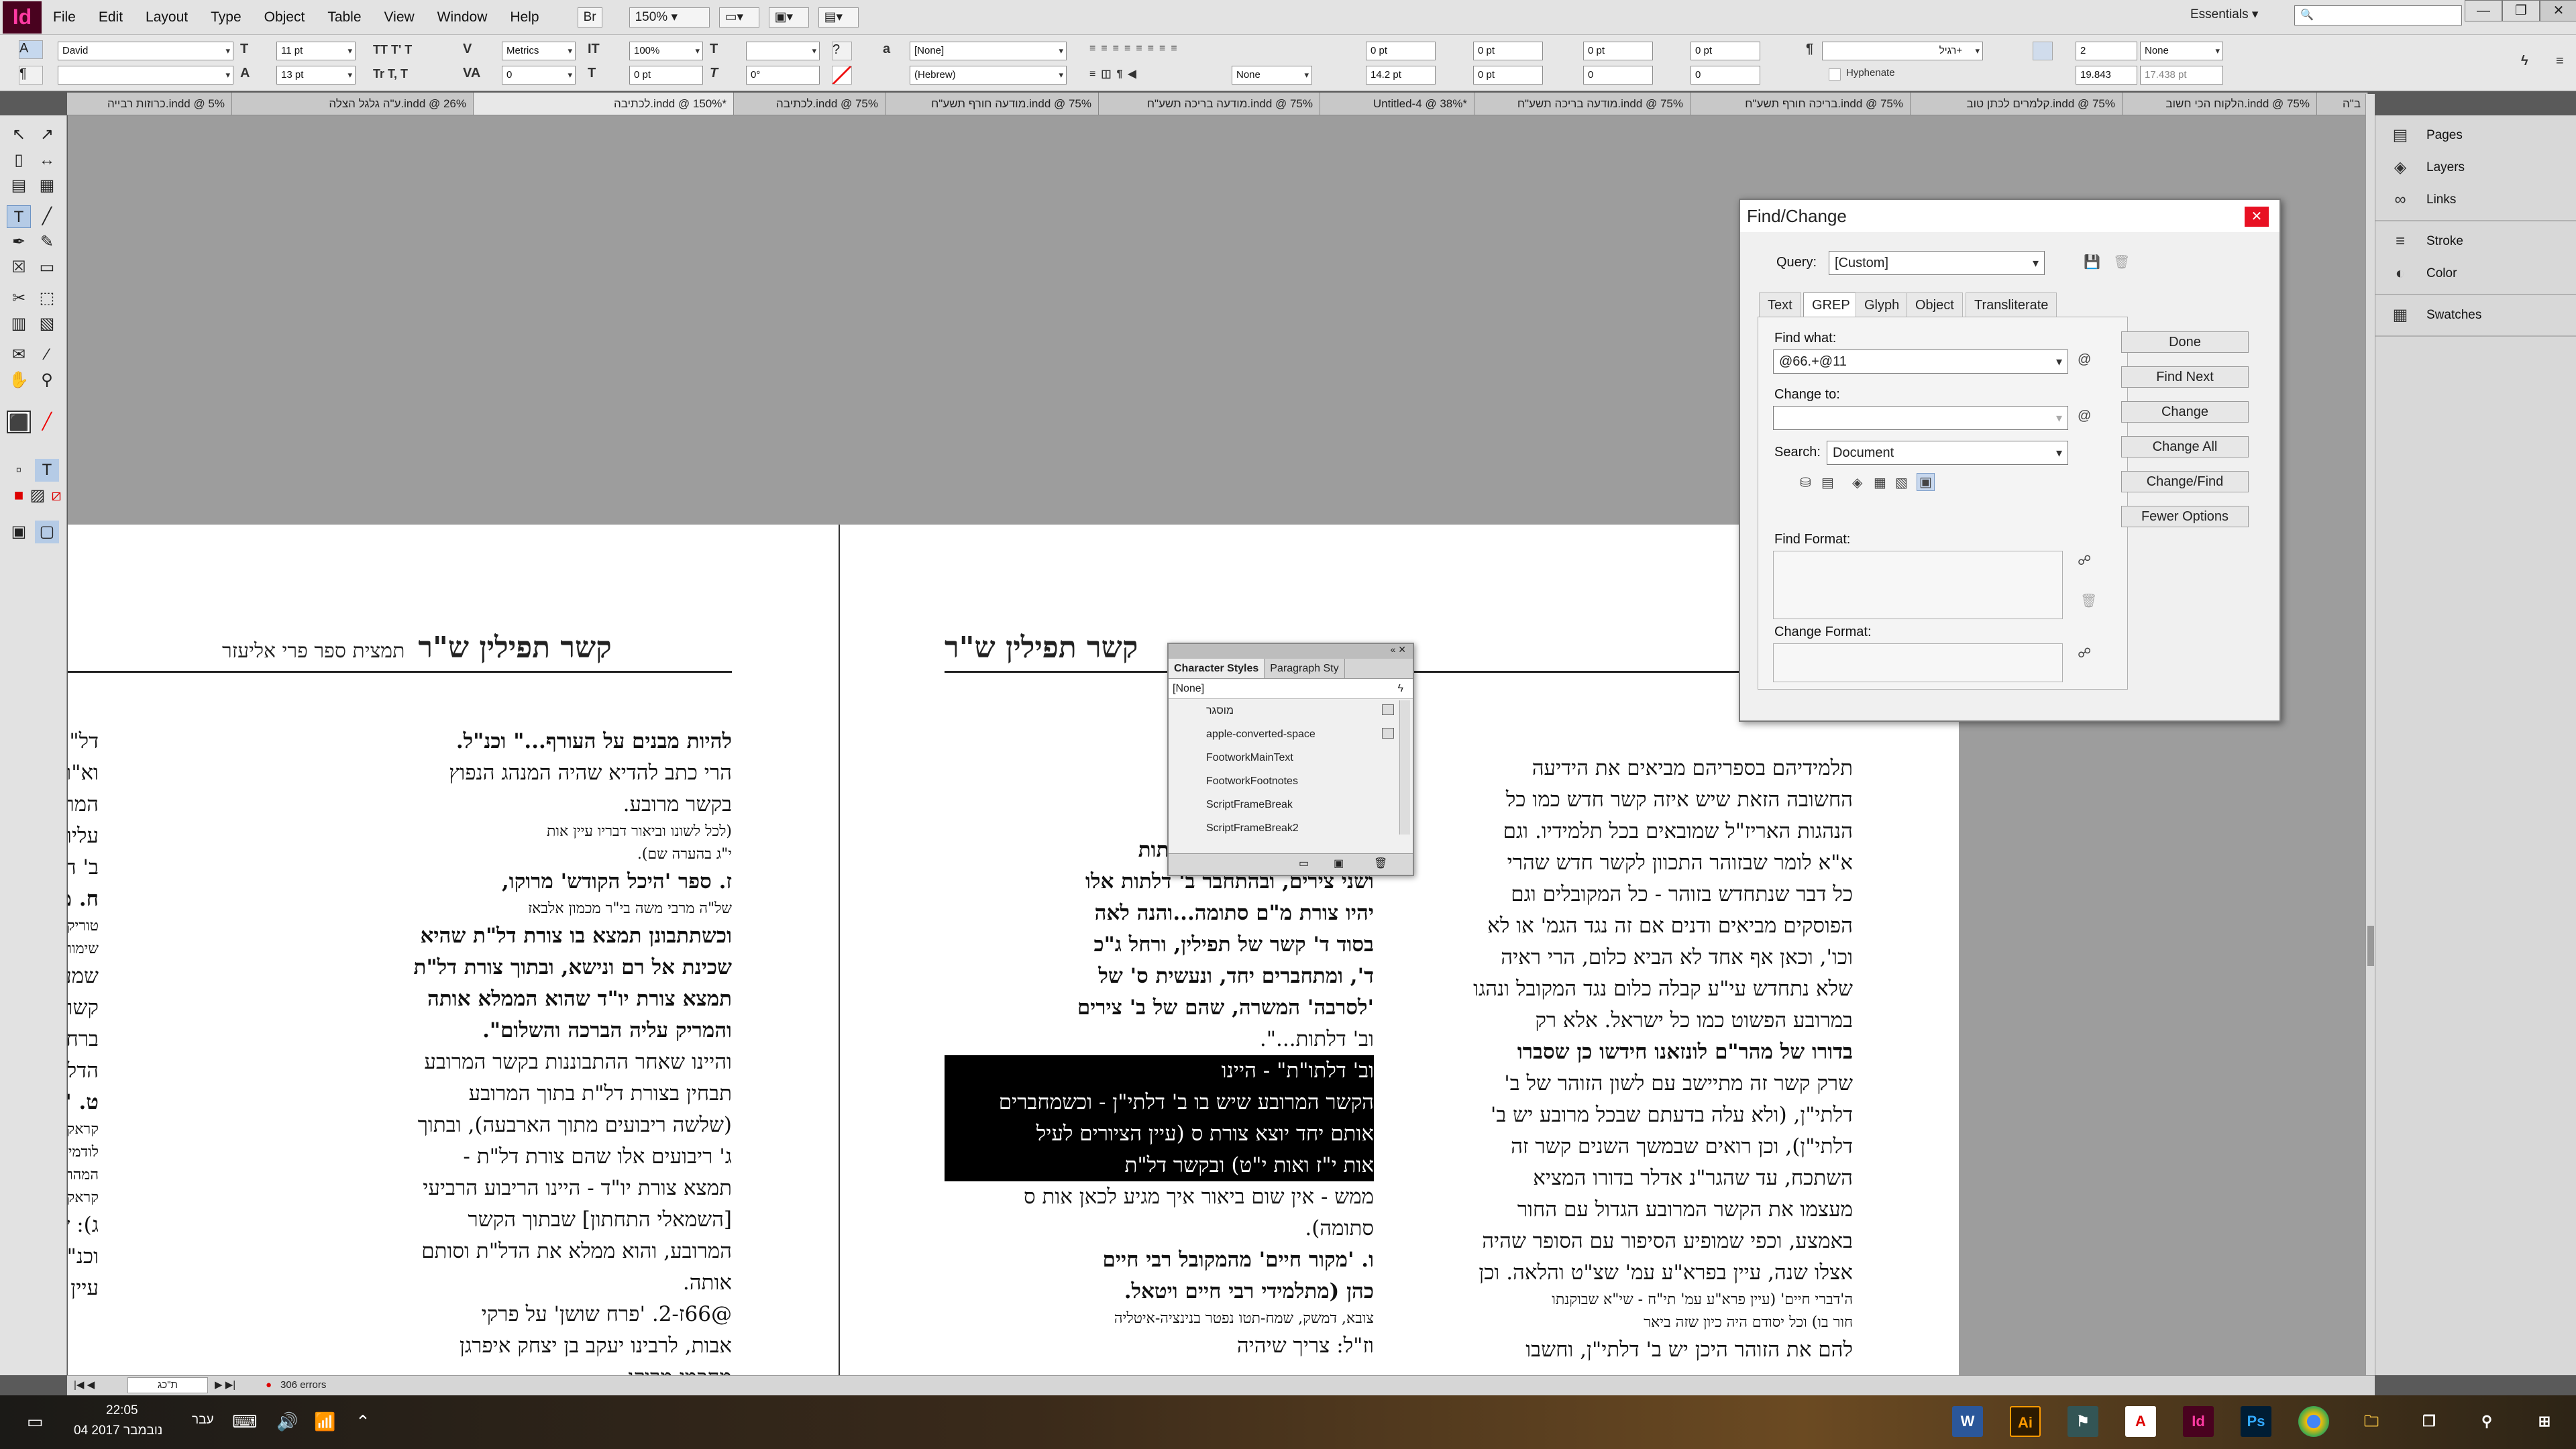 The image size is (2576, 1449). What do you see at coordinates (1725, 75) in the screenshot?
I see `drop-cap-chars-field: 0` at bounding box center [1725, 75].